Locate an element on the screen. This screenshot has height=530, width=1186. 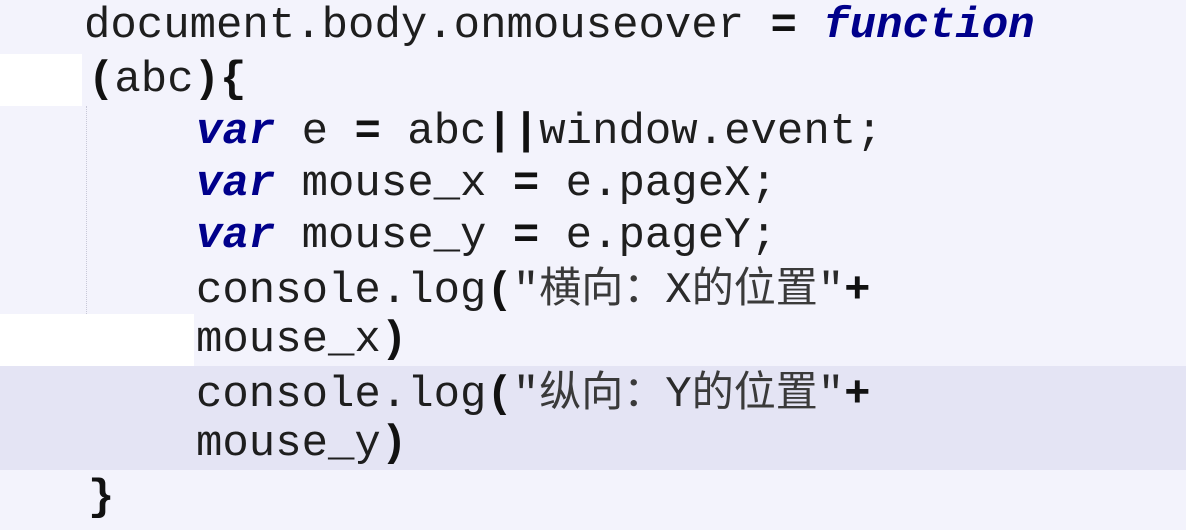
string-literal-ascii: X is located at coordinates (678, 291).